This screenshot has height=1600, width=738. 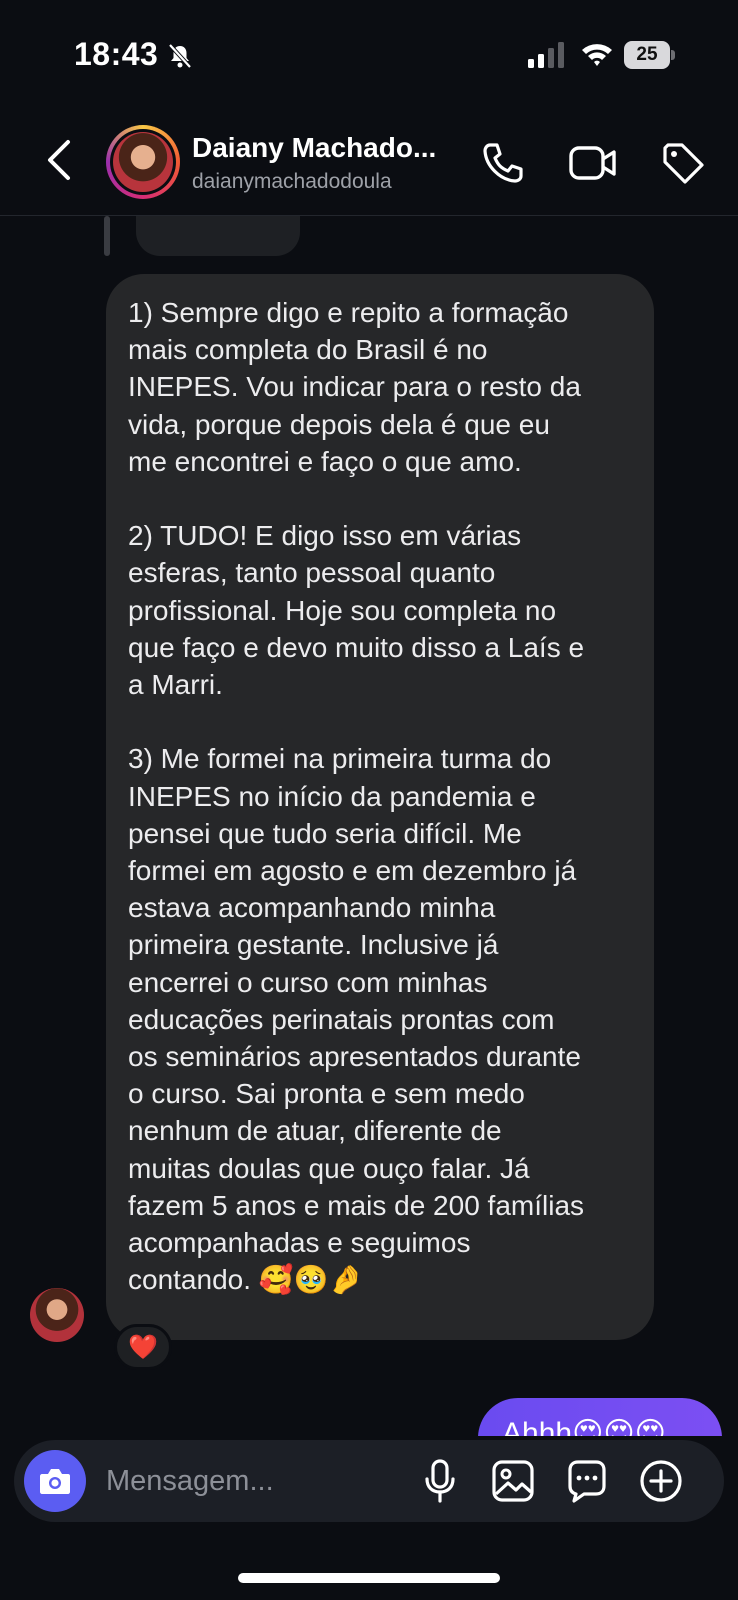 I want to click on avatar, so click(x=143, y=162).